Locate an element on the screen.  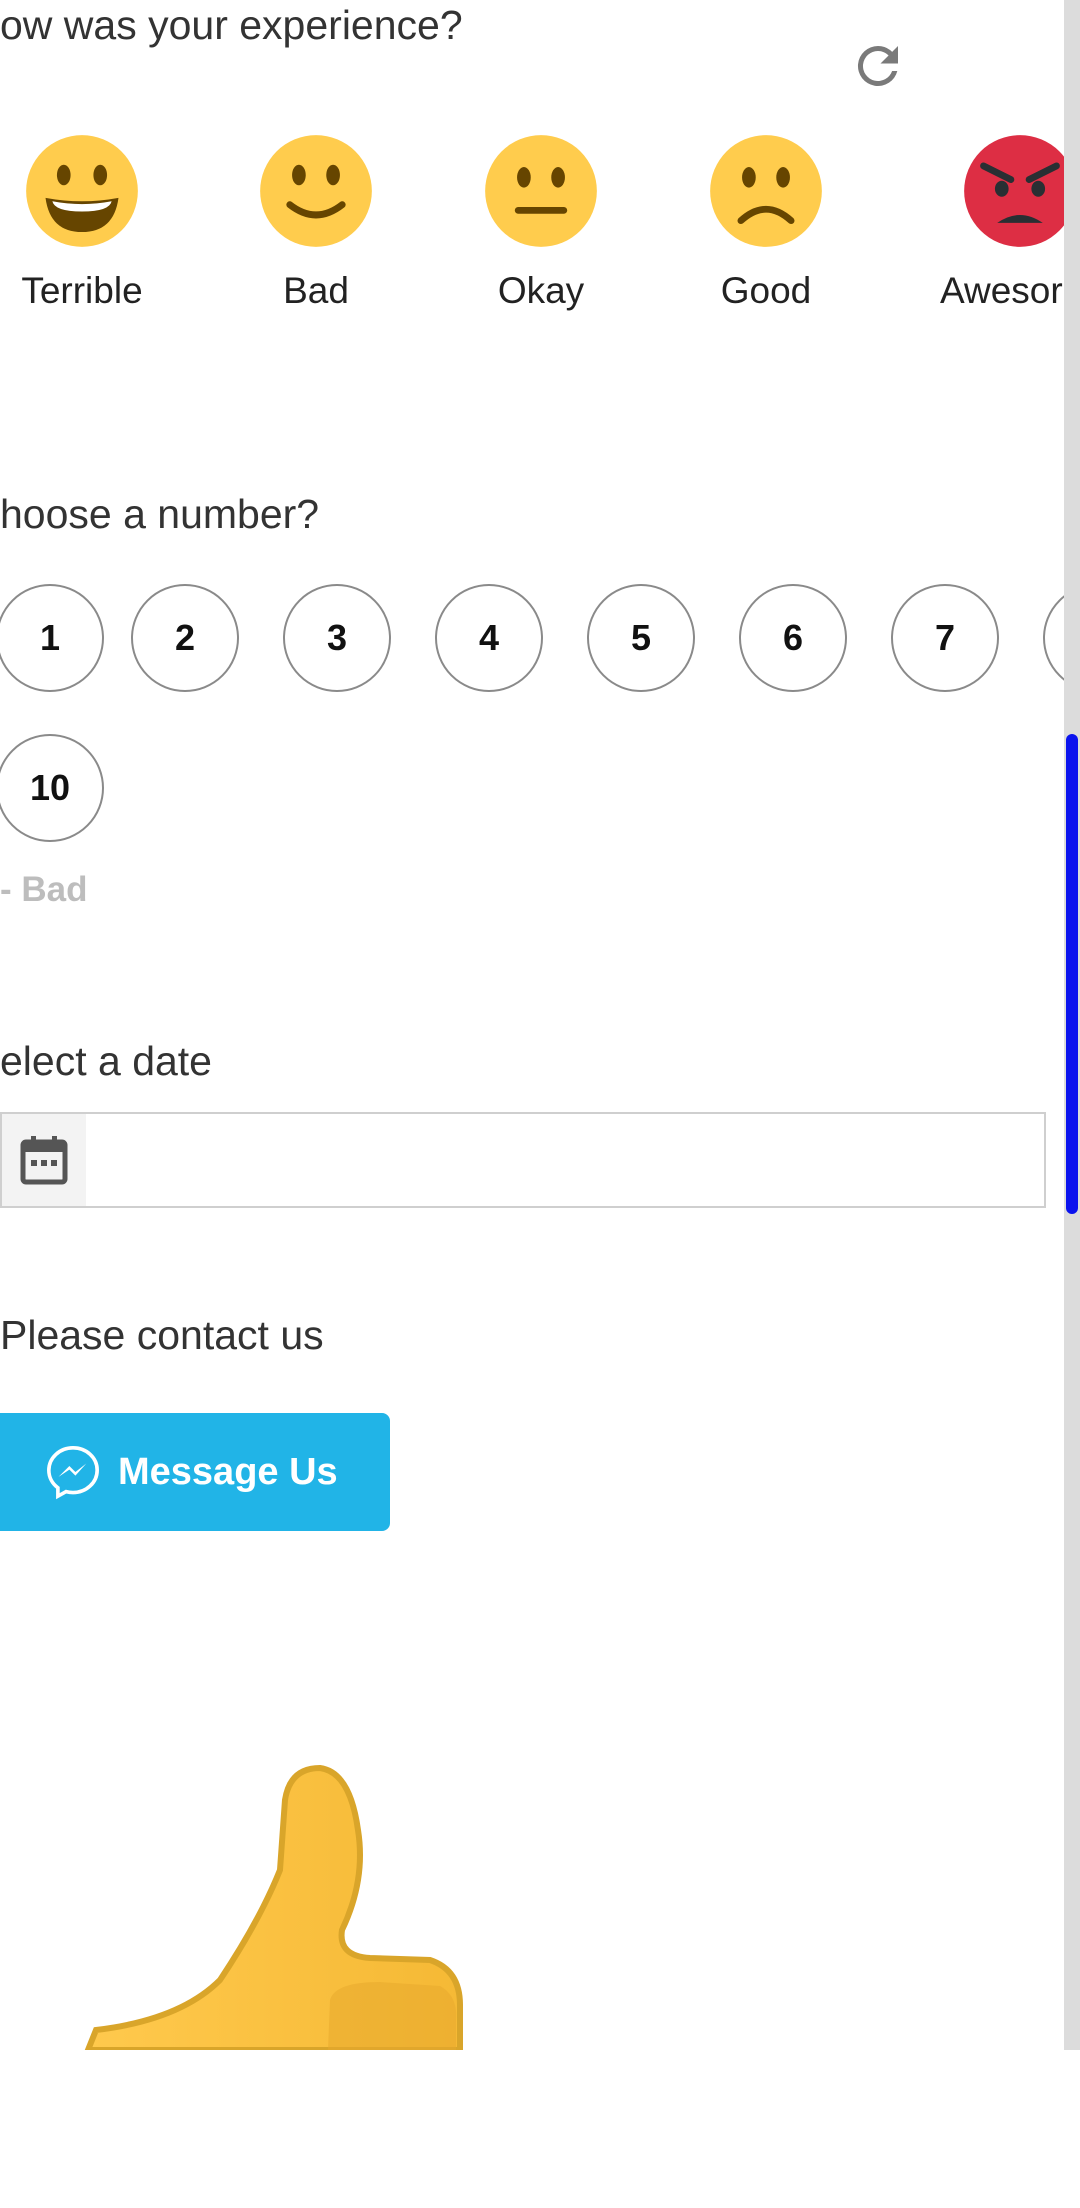
experience-question: ow was your experience? is located at coordinates (231, 25).